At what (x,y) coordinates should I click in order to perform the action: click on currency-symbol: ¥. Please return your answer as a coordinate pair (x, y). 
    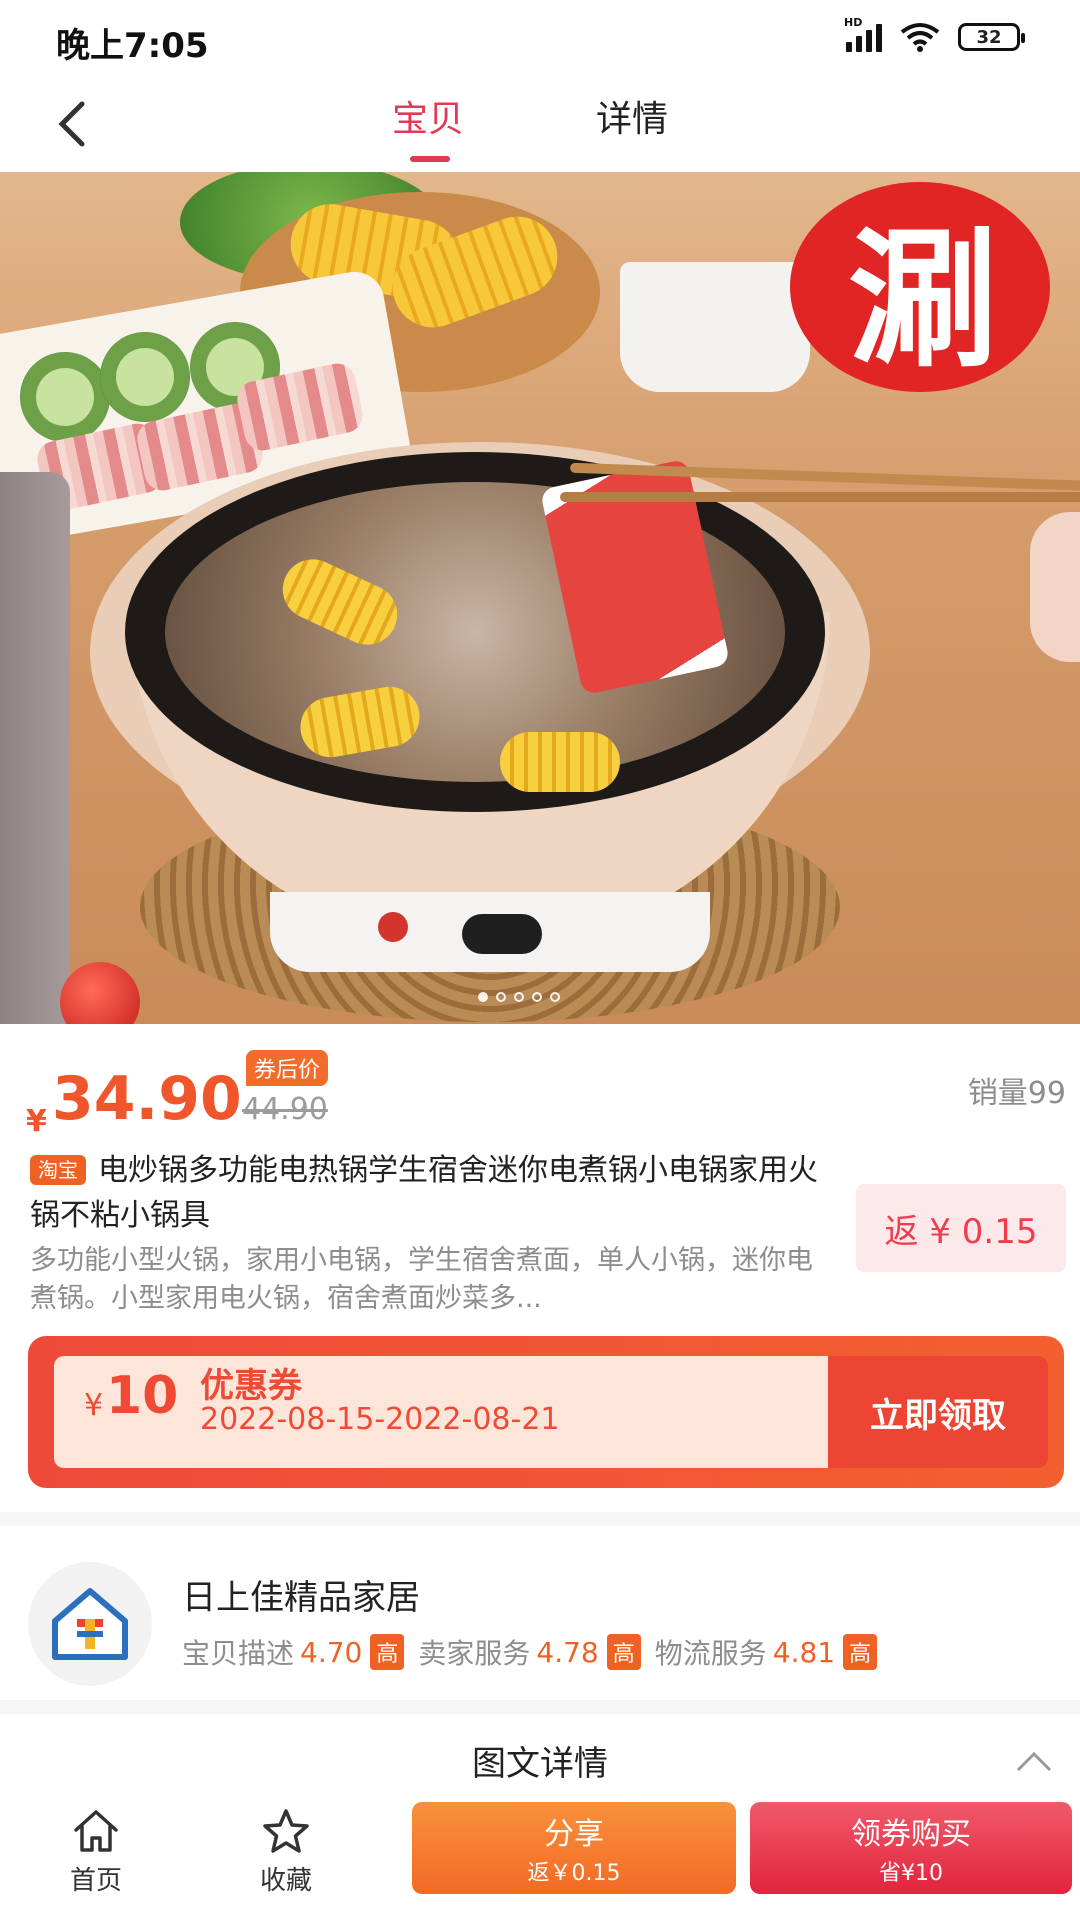
    Looking at the image, I should click on (36, 1121).